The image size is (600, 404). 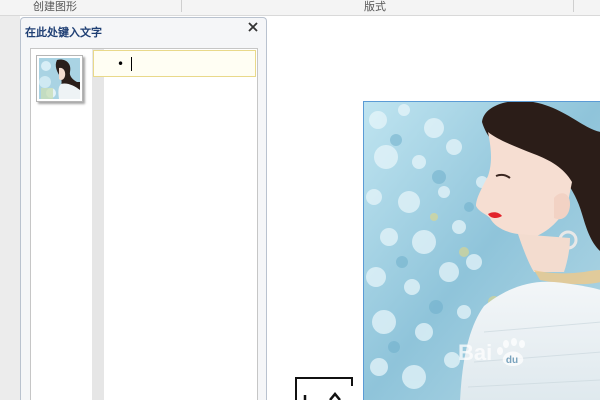 I want to click on workspace-gutter, so click(x=10, y=208).